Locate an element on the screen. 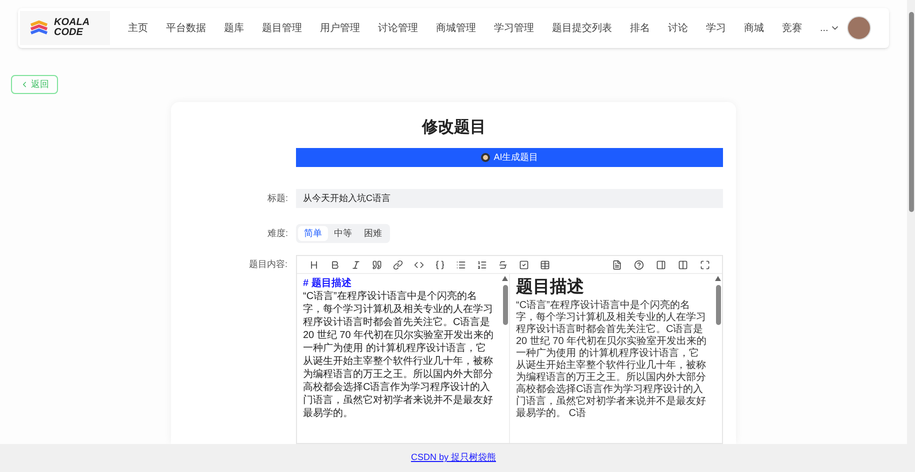 The image size is (915, 472). nav-link: 题目管理 is located at coordinates (282, 28).